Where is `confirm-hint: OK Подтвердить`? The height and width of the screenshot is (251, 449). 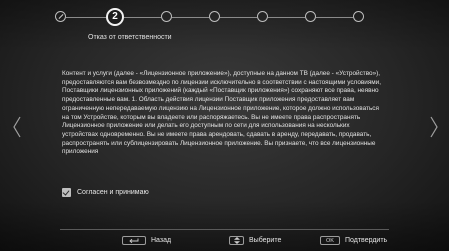
confirm-hint: OK Подтвердить is located at coordinates (353, 240).